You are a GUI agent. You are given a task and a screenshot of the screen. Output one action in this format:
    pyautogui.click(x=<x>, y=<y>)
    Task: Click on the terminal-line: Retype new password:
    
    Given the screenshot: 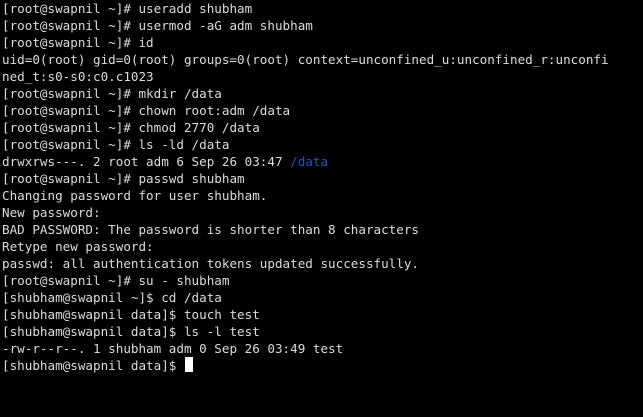 What is the action you would take?
    pyautogui.click(x=322, y=246)
    